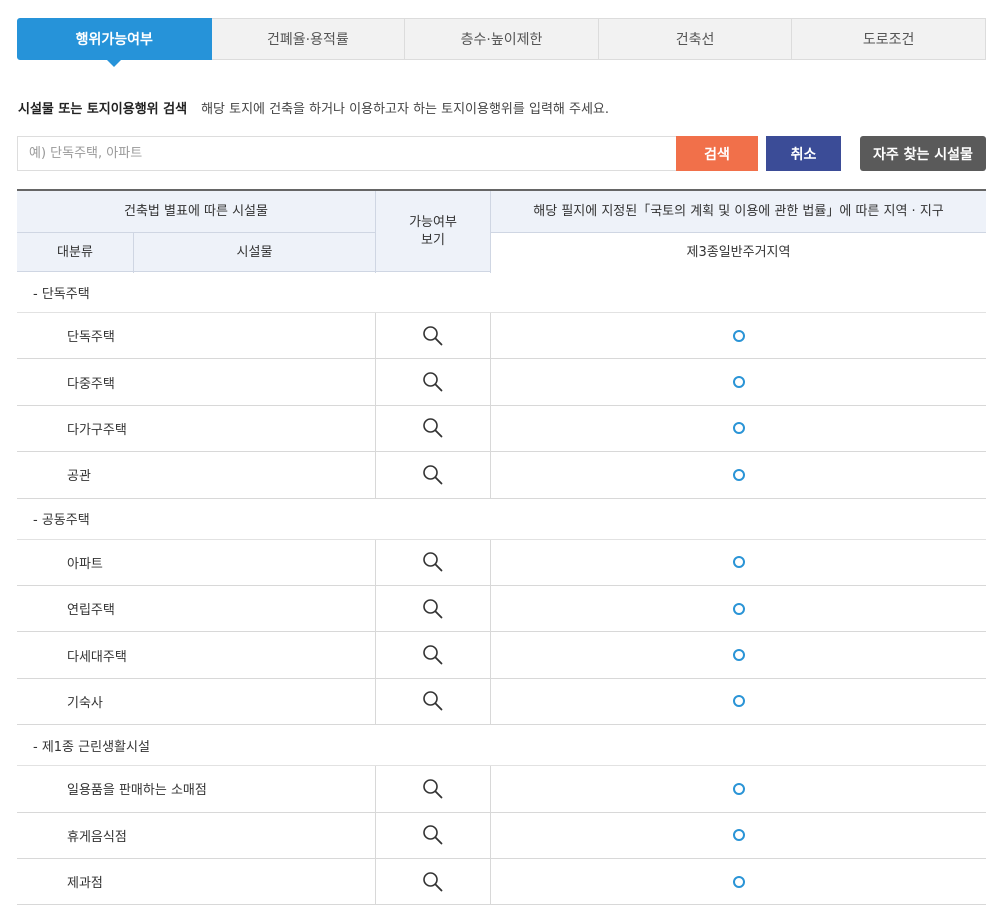  I want to click on table-row: 기숙사, so click(501, 702).